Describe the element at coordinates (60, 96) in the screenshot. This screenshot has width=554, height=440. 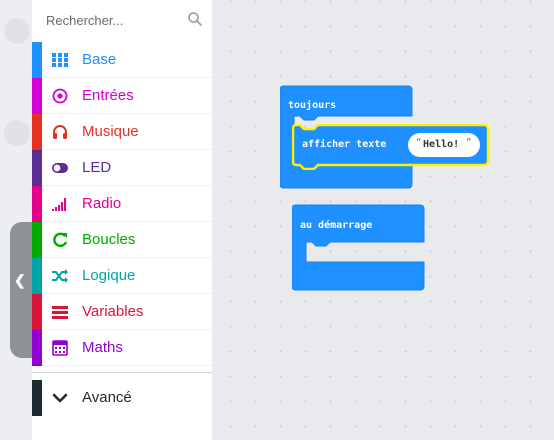
I see `target-icon` at that location.